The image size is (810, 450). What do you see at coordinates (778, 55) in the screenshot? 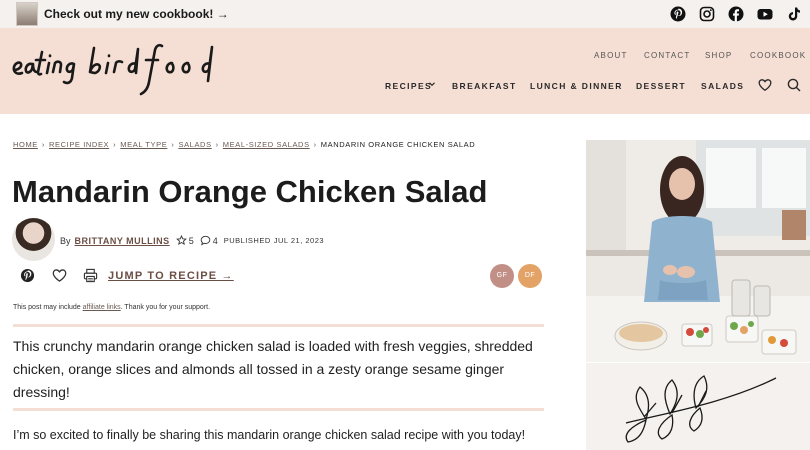
I see `nav-cookbook: COOKBOOK` at bounding box center [778, 55].